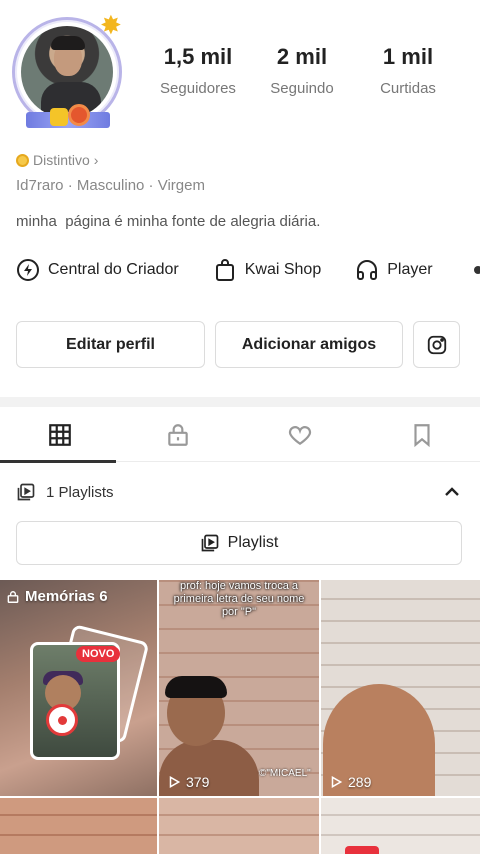  I want to click on playlists-header: 1 Playlists, so click(240, 492).